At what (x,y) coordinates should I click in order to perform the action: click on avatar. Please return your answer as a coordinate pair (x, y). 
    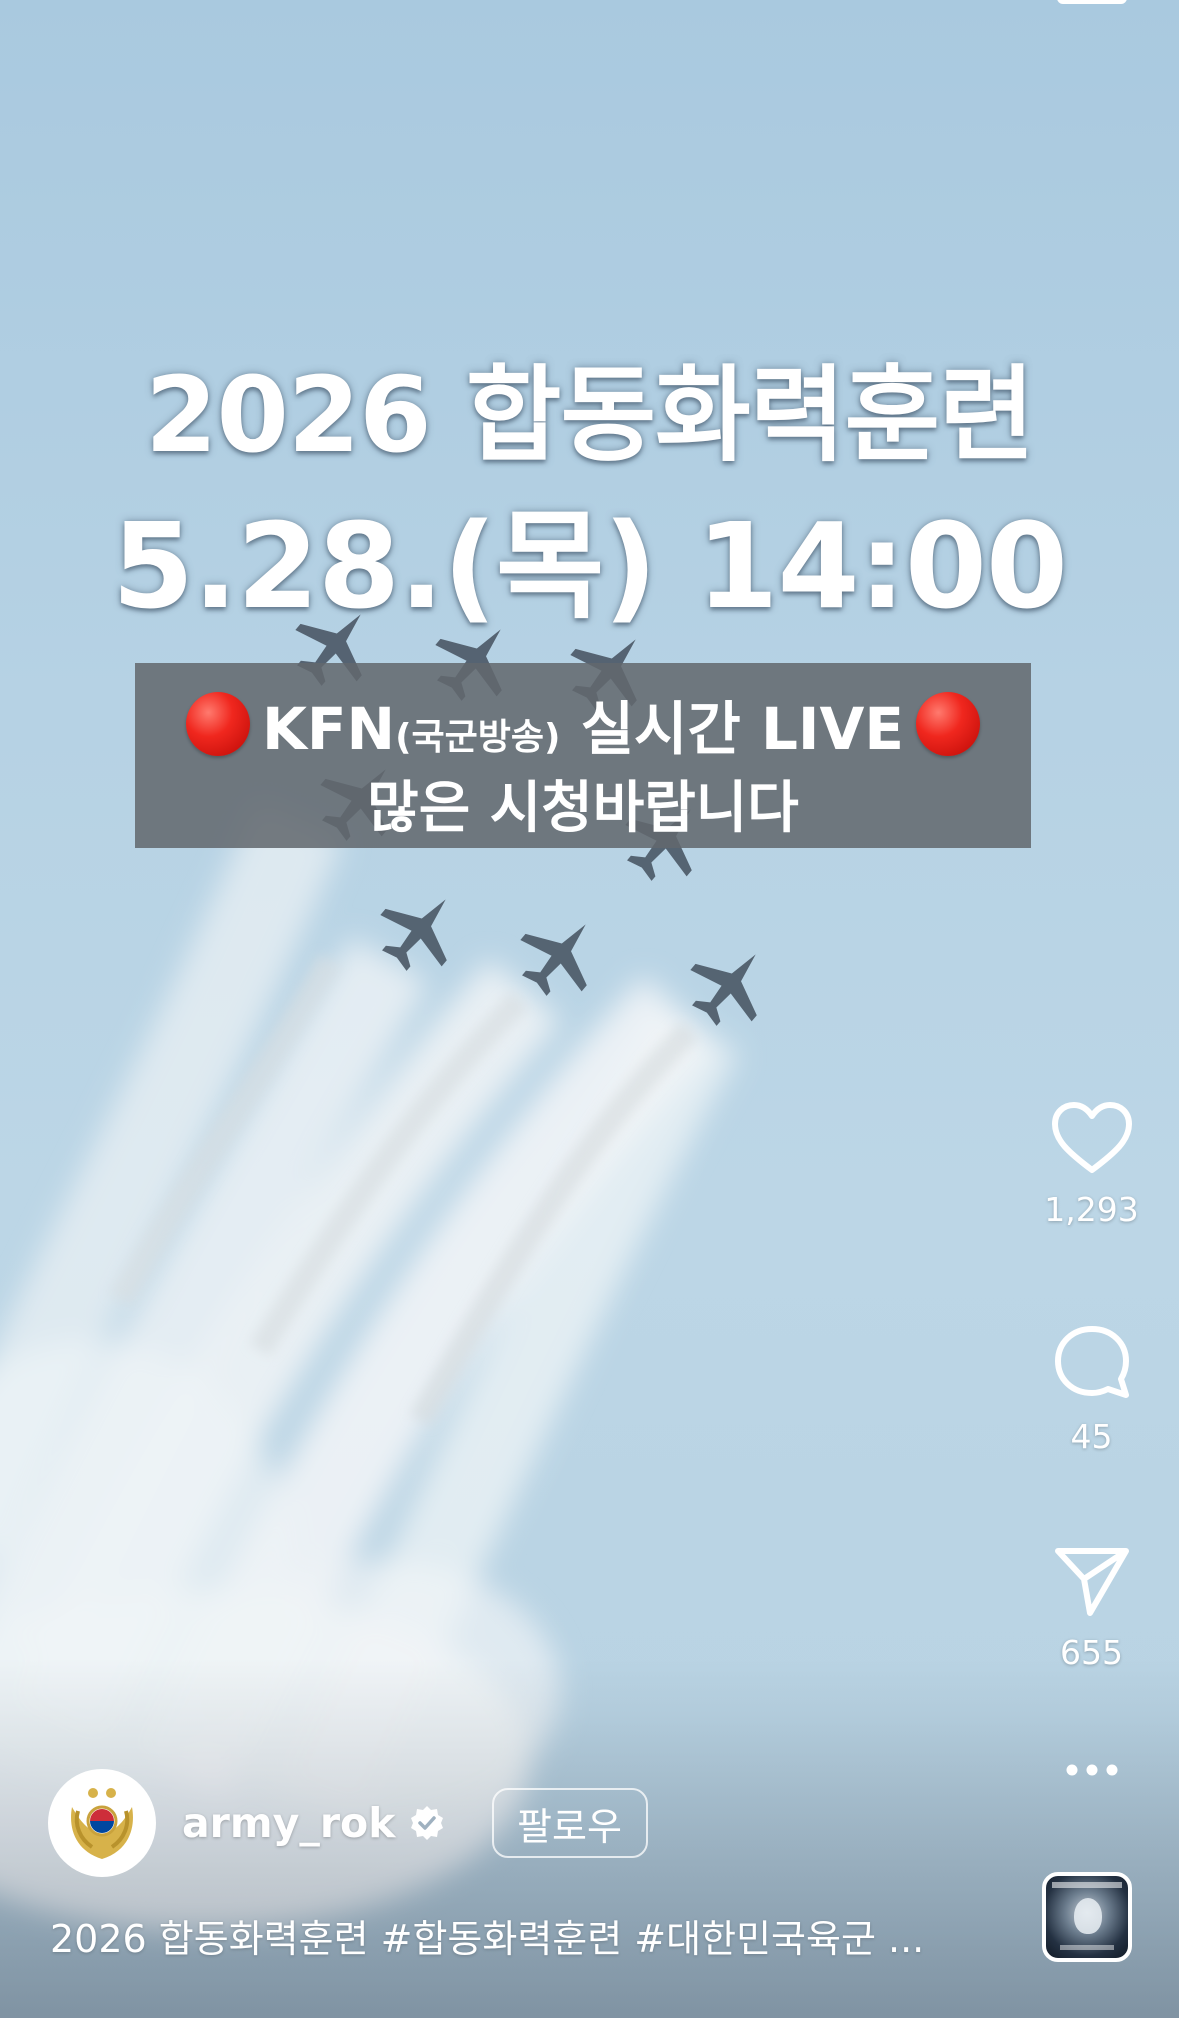
    Looking at the image, I should click on (102, 1823).